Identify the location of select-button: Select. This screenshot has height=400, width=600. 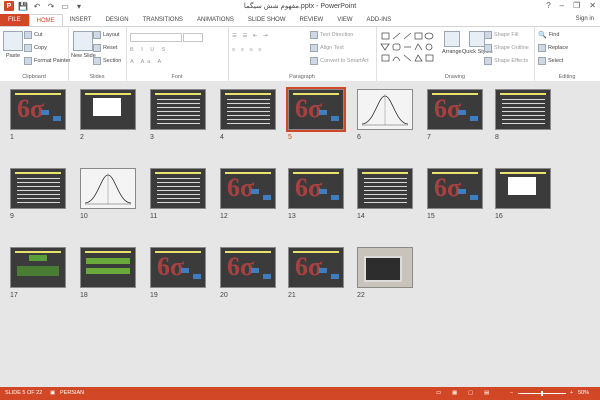
(550, 61).